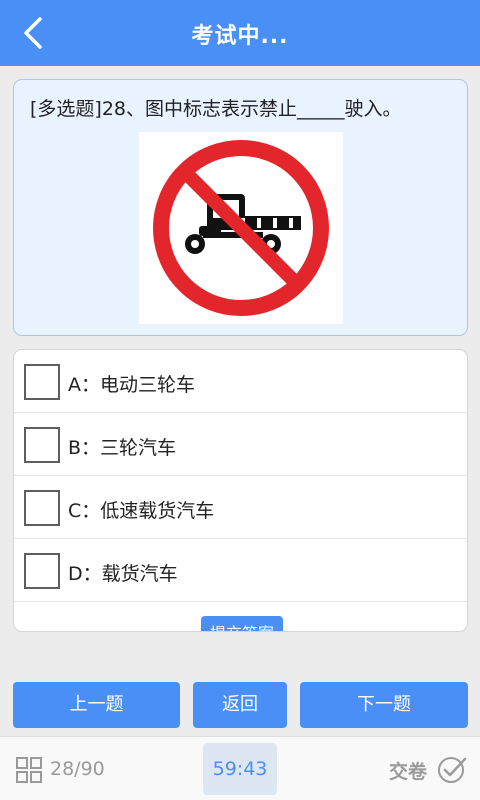 This screenshot has width=480, height=800. I want to click on submit-exam-button: 交卷, so click(408, 770).